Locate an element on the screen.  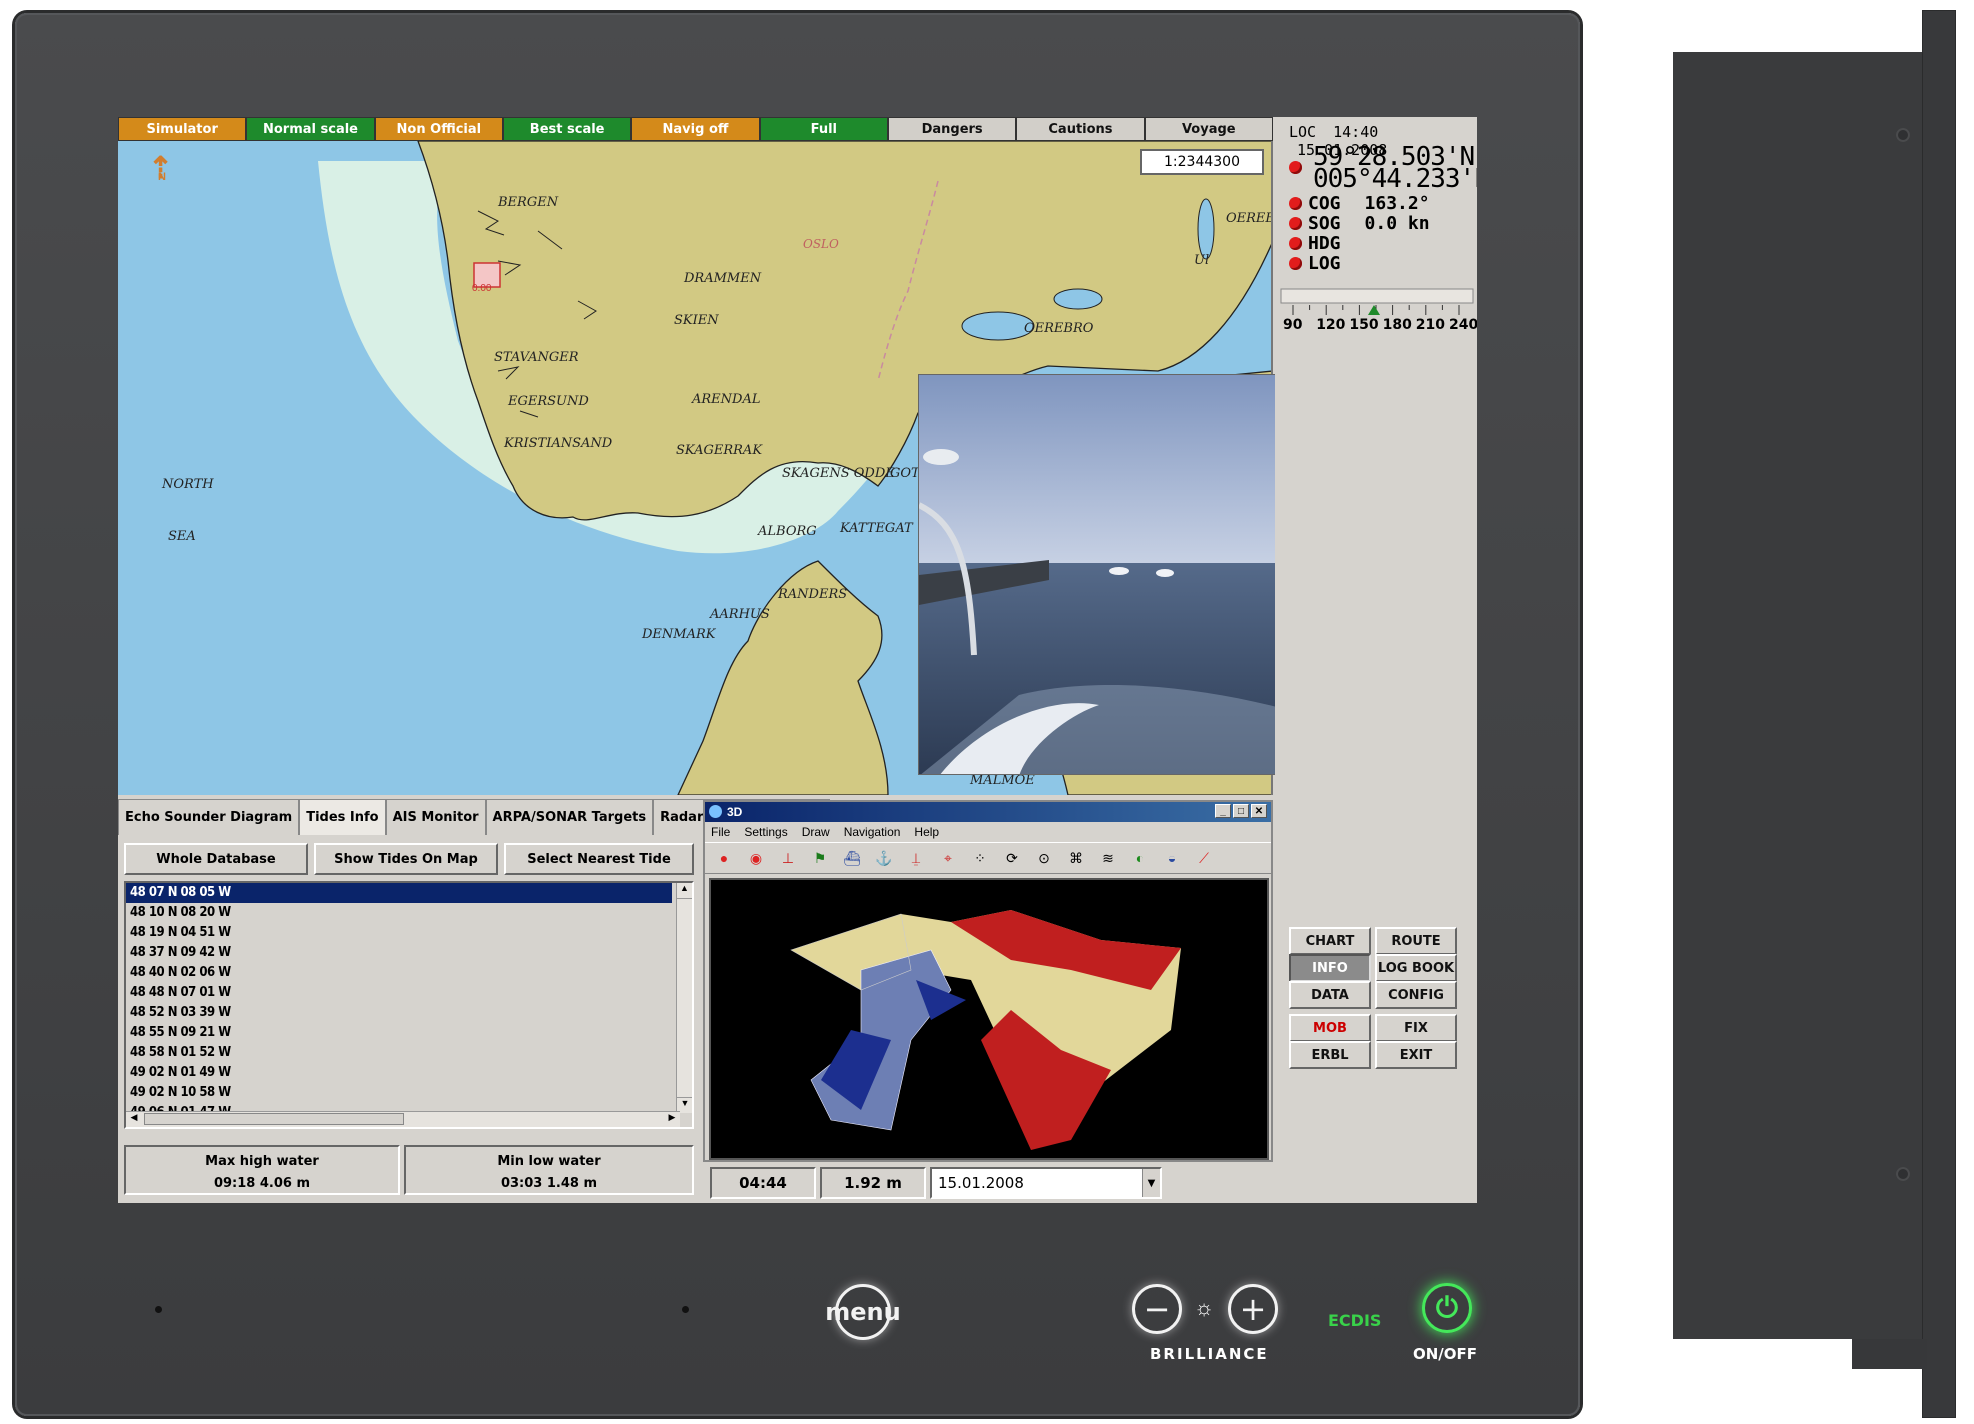
ship-icon: ⛴ is located at coordinates (852, 858).